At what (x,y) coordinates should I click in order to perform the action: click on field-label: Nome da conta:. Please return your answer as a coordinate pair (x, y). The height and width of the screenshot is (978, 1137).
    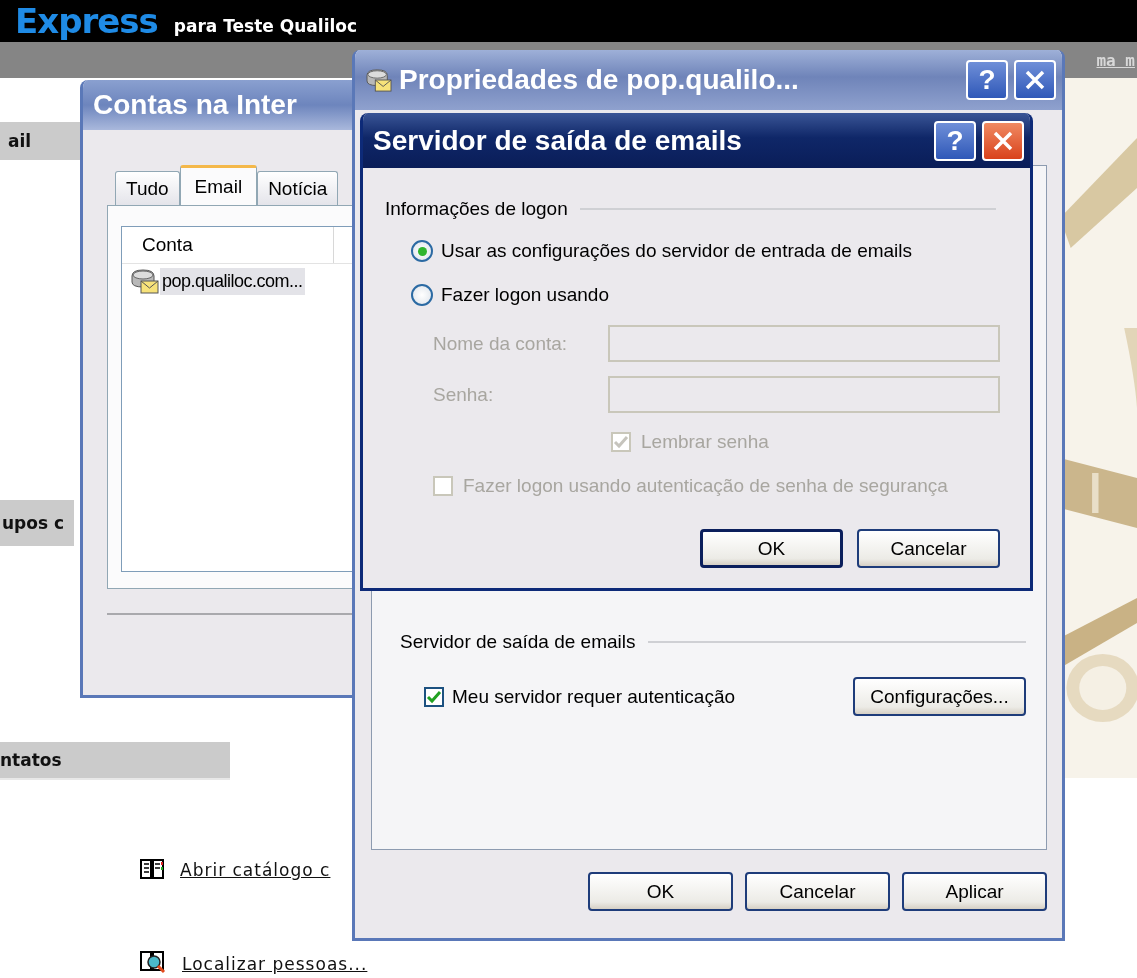
    Looking at the image, I should click on (501, 343).